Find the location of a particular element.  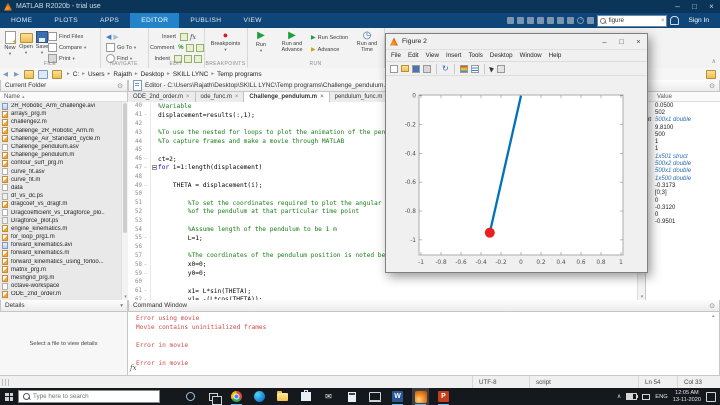

panel-options-icon: ⊙ is located at coordinates (712, 306).